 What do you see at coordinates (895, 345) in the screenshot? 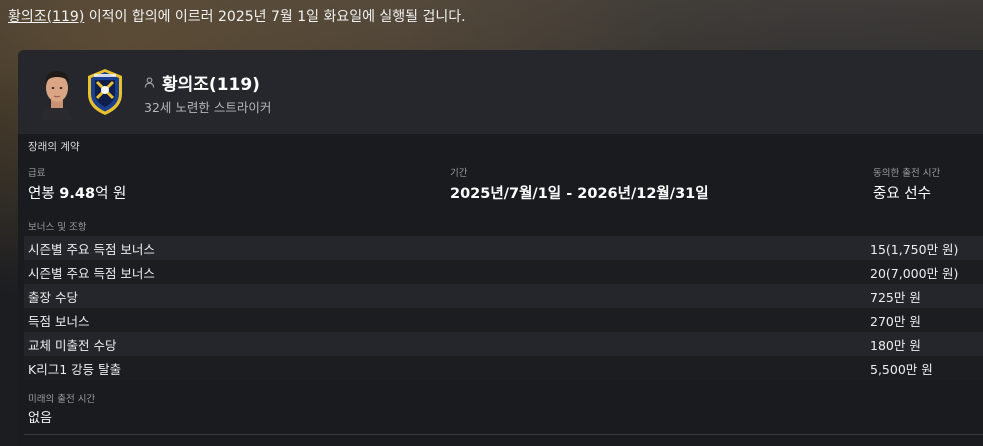
I see `bonus-amount: 180만 원` at bounding box center [895, 345].